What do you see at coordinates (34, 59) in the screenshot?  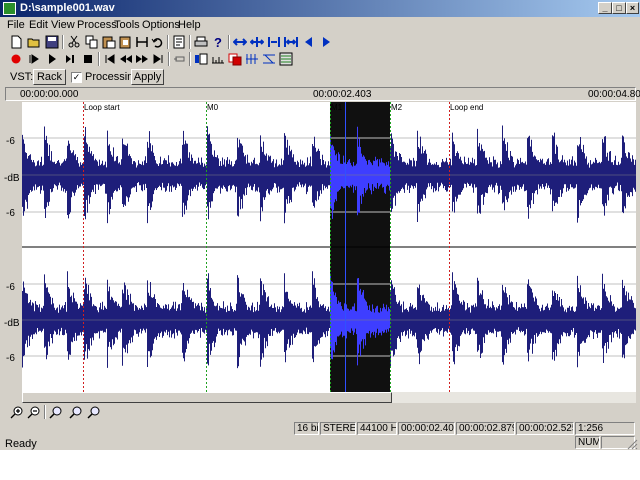 I see `play-cursor-icon` at bounding box center [34, 59].